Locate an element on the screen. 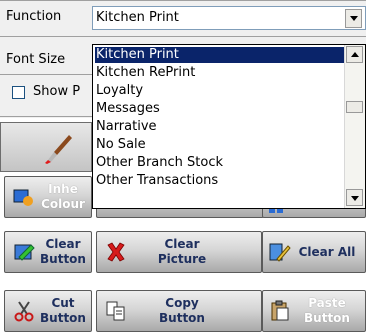 This screenshot has width=366, height=334. dropdown-option: Other Transactions is located at coordinates (157, 181).